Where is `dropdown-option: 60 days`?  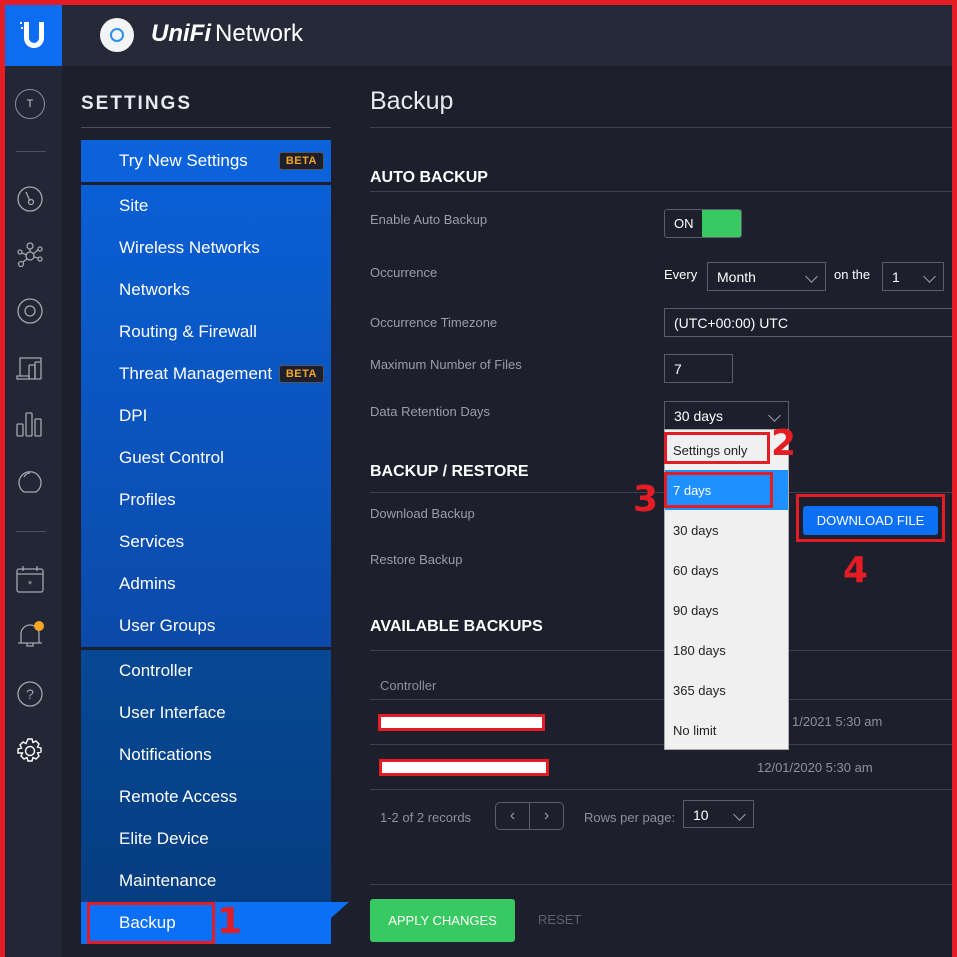
dropdown-option: 60 days is located at coordinates (726, 570).